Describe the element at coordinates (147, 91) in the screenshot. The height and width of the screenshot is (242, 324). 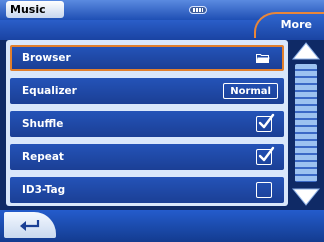
I see `menu-item-equalizer: Equalizer Normal` at that location.